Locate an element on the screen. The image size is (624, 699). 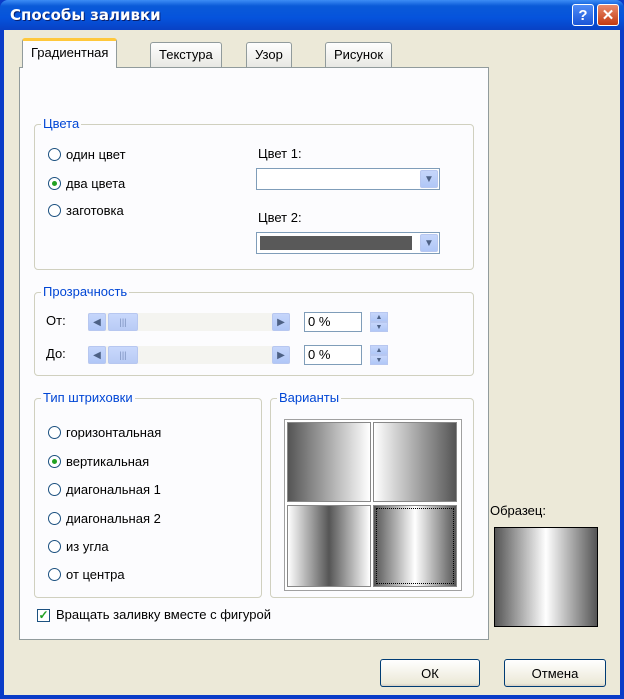
color2-combo: ▼ is located at coordinates (348, 243).